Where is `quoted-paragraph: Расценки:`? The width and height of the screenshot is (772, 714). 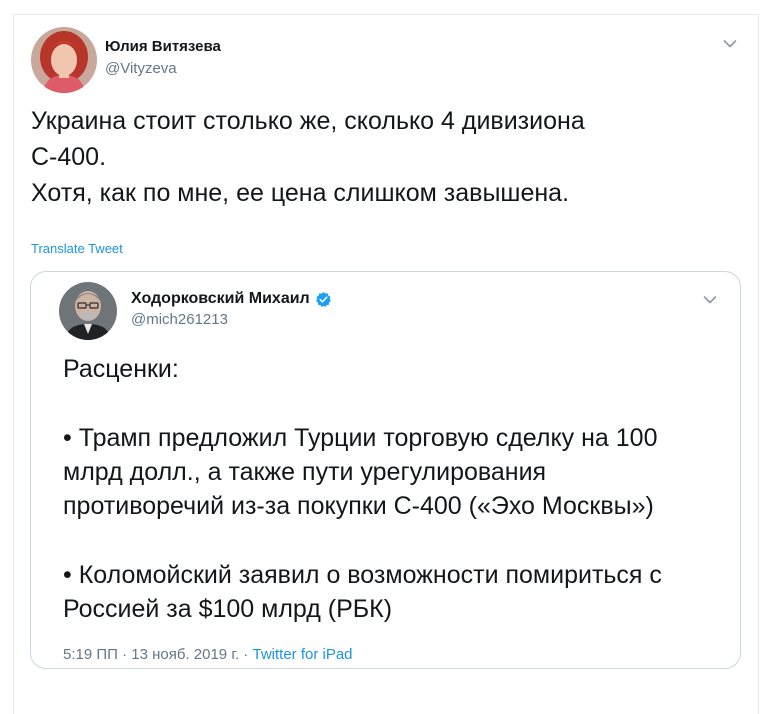
quoted-paragraph: Расценки: is located at coordinates (395, 369).